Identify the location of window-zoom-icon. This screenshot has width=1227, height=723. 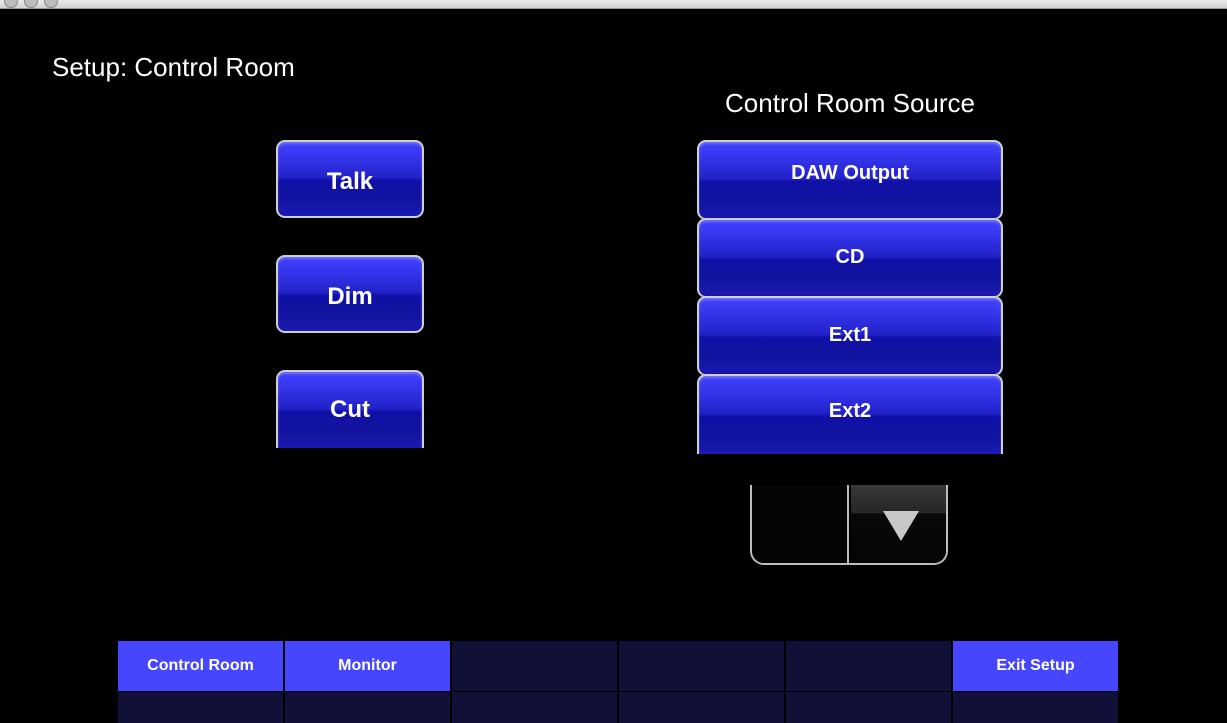
(51, 4).